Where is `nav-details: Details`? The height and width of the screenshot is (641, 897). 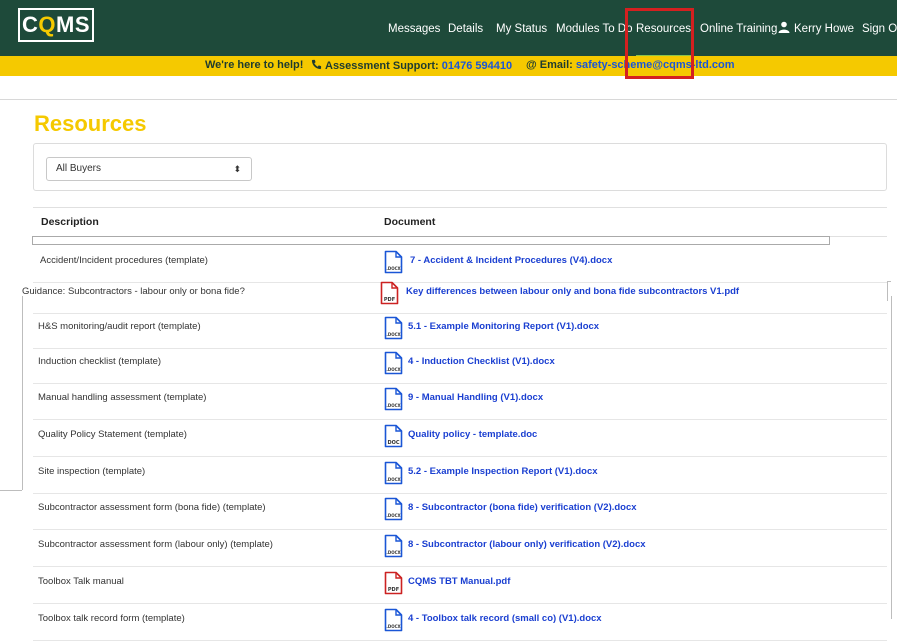
nav-details: Details is located at coordinates (465, 29).